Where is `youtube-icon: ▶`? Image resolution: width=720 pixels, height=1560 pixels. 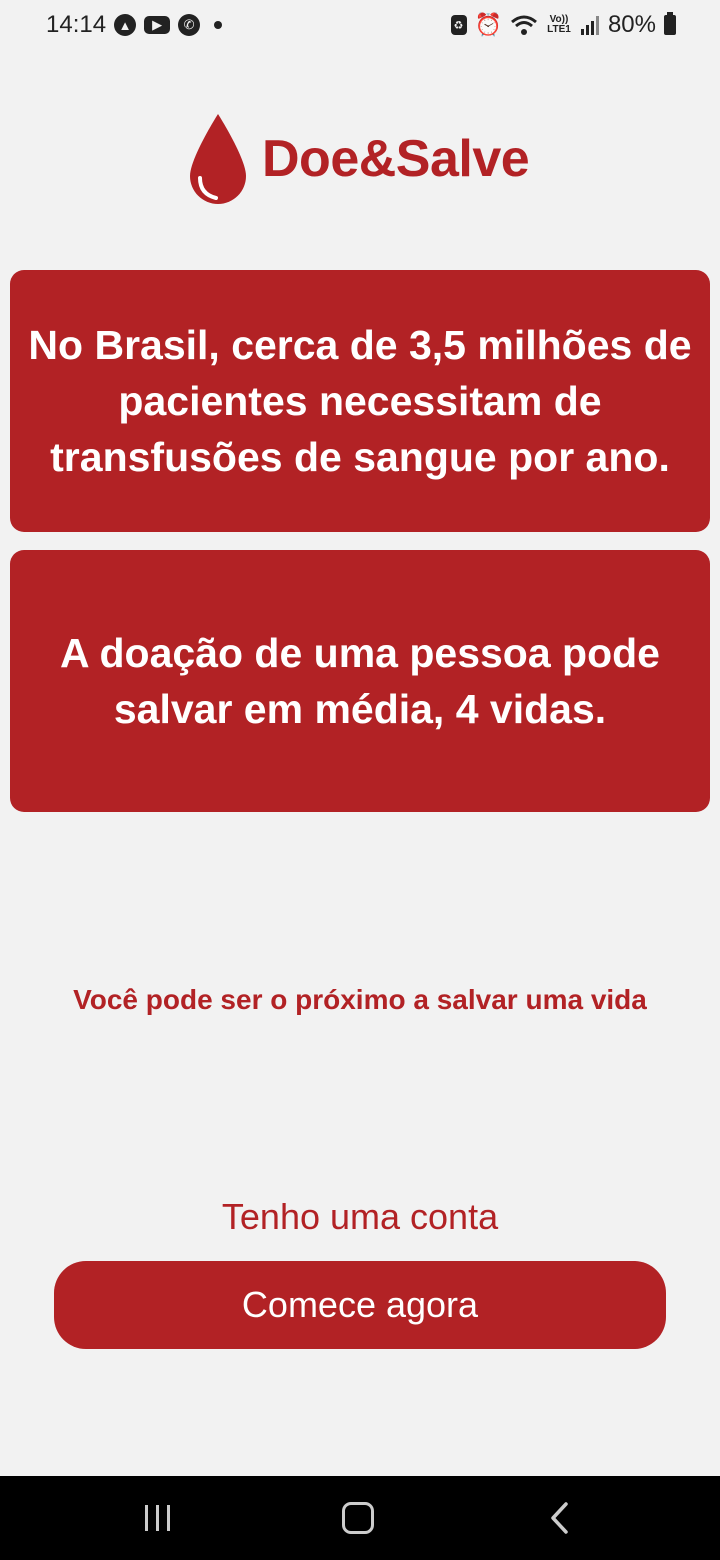 youtube-icon: ▶ is located at coordinates (157, 25).